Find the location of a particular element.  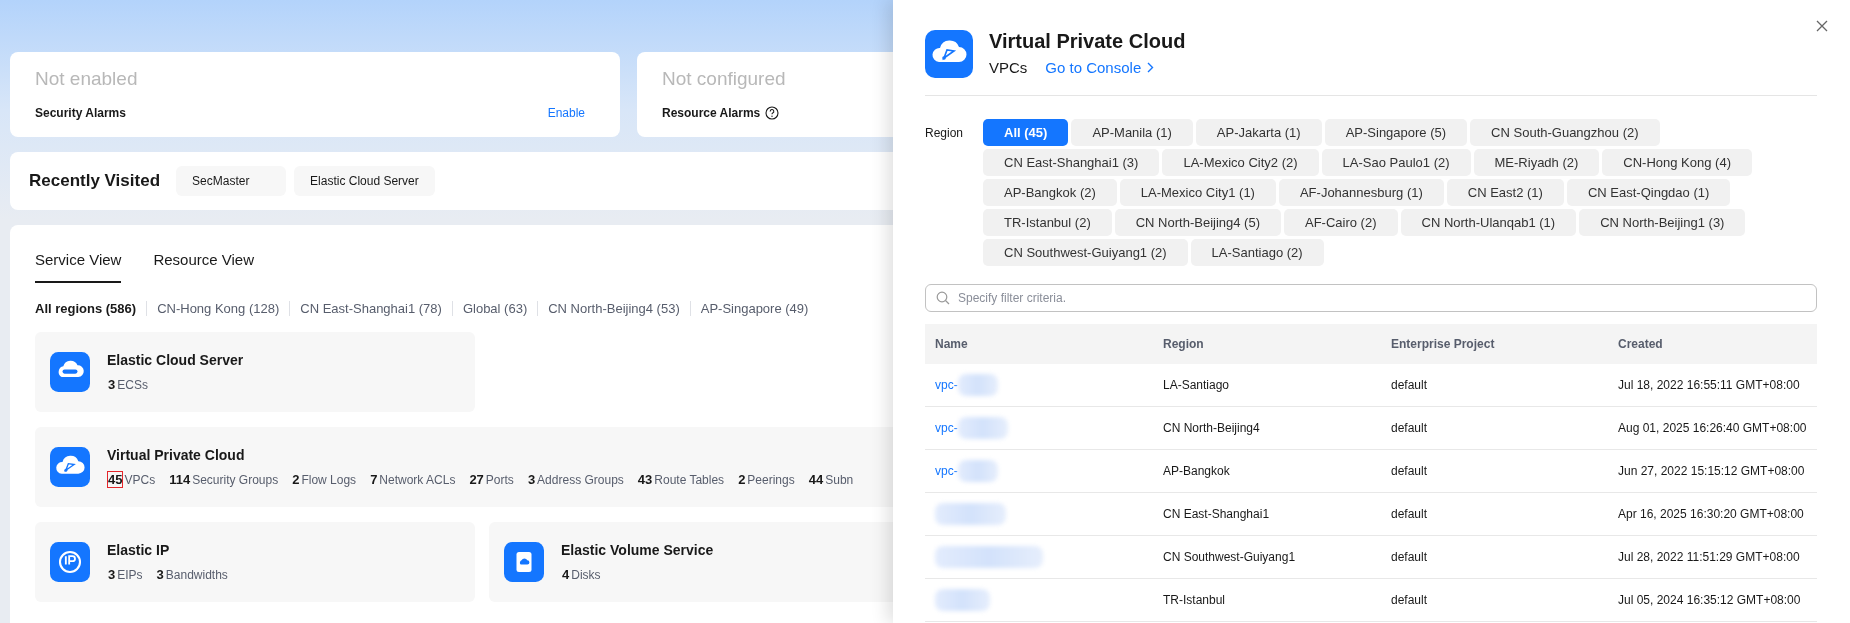

service-card: Elastic Cloud Server 3 ECSs is located at coordinates (255, 372).